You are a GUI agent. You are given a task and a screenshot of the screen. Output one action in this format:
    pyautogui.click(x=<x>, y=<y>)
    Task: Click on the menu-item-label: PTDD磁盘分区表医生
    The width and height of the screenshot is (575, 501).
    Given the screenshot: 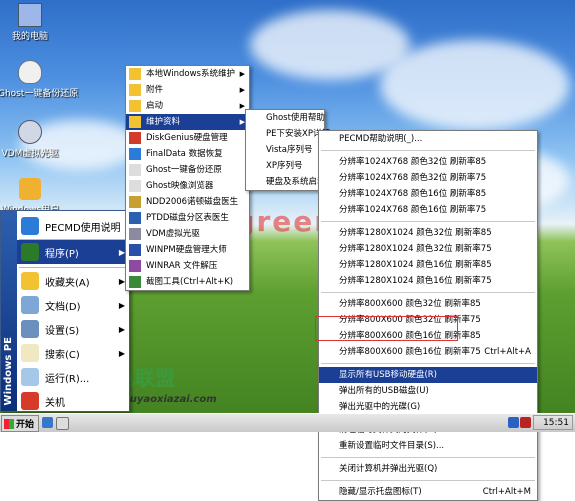 What is the action you would take?
    pyautogui.click(x=187, y=218)
    